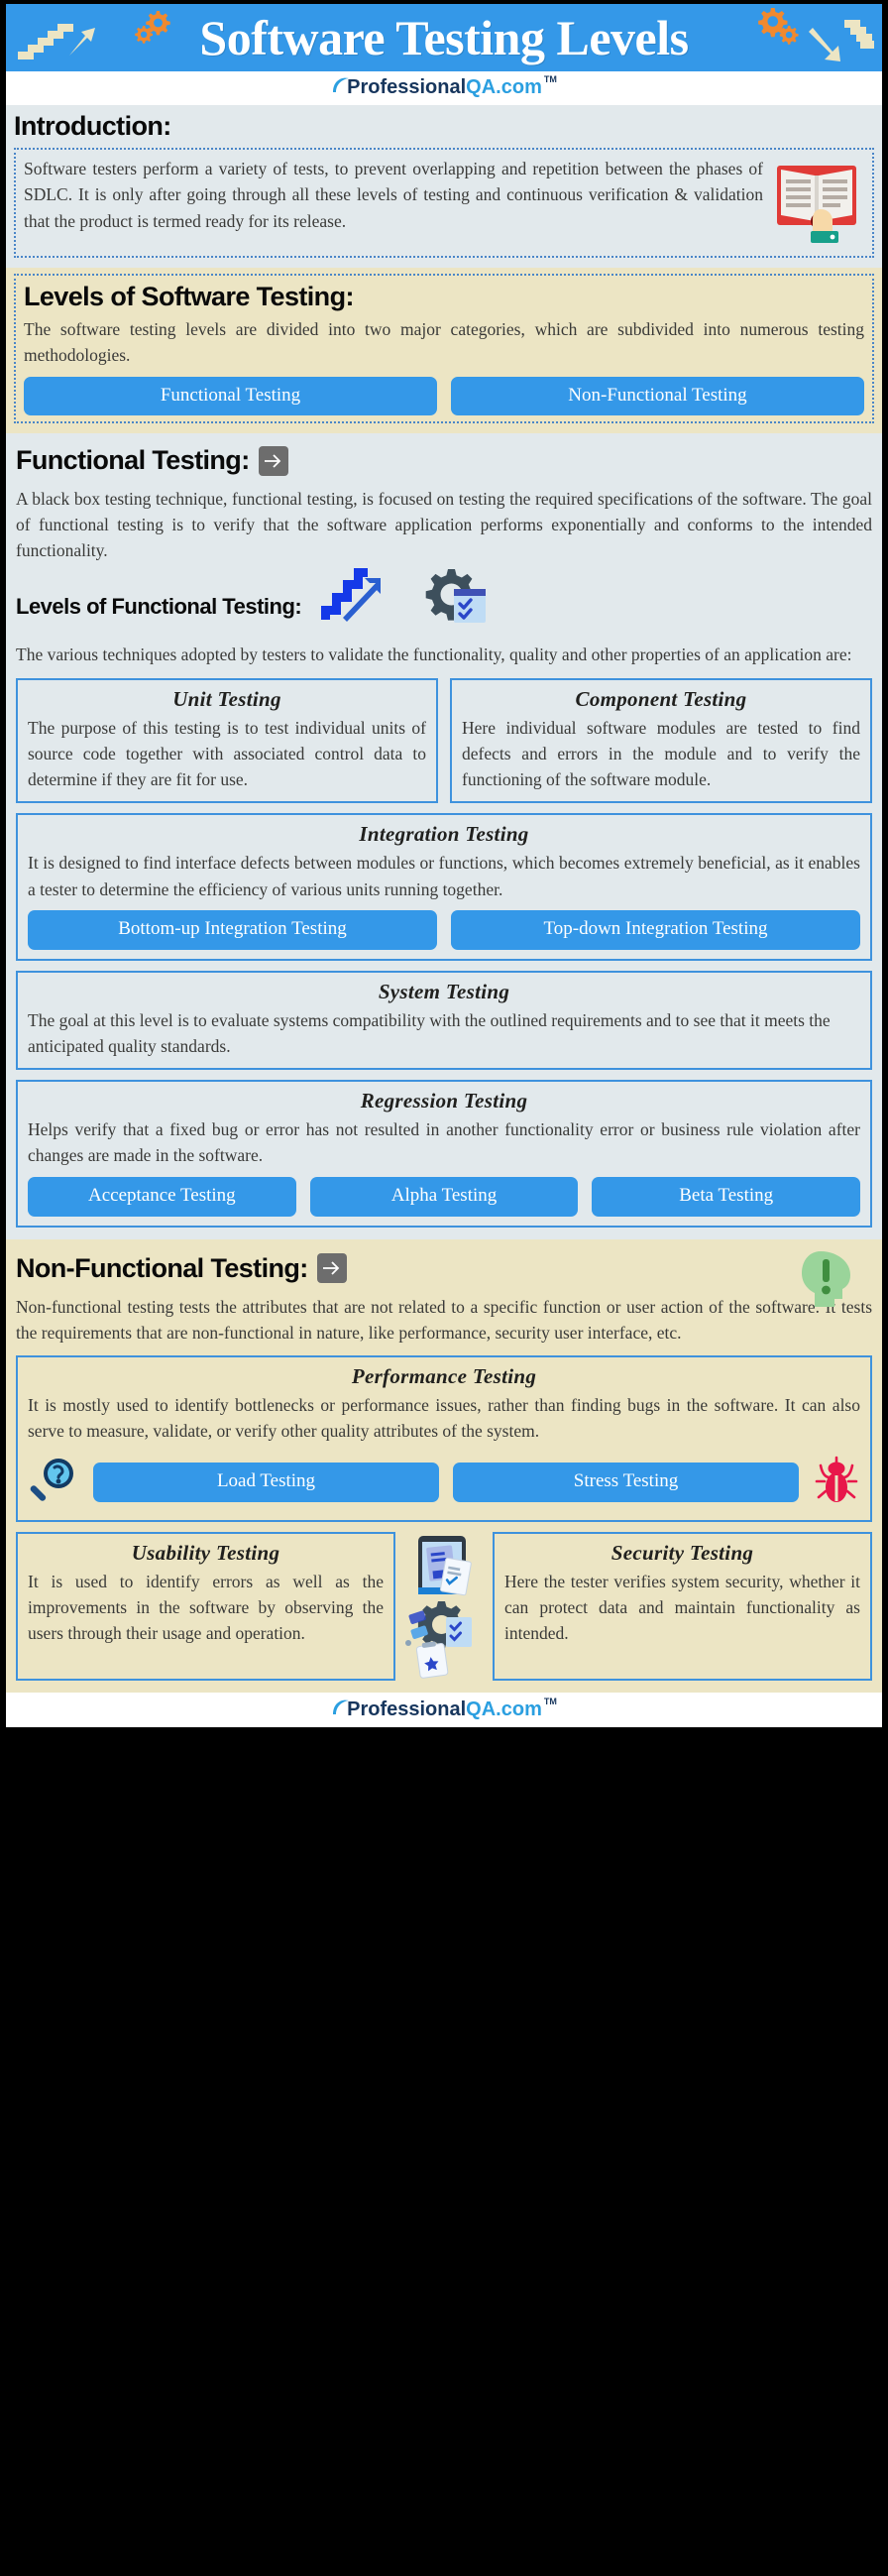  Describe the element at coordinates (818, 203) in the screenshot. I see `open-book-icon` at that location.